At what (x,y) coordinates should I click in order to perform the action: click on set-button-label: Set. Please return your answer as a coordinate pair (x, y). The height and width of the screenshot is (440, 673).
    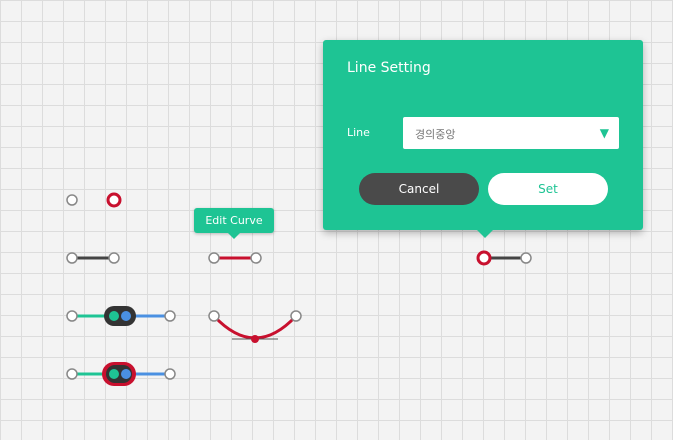
    Looking at the image, I should click on (548, 189).